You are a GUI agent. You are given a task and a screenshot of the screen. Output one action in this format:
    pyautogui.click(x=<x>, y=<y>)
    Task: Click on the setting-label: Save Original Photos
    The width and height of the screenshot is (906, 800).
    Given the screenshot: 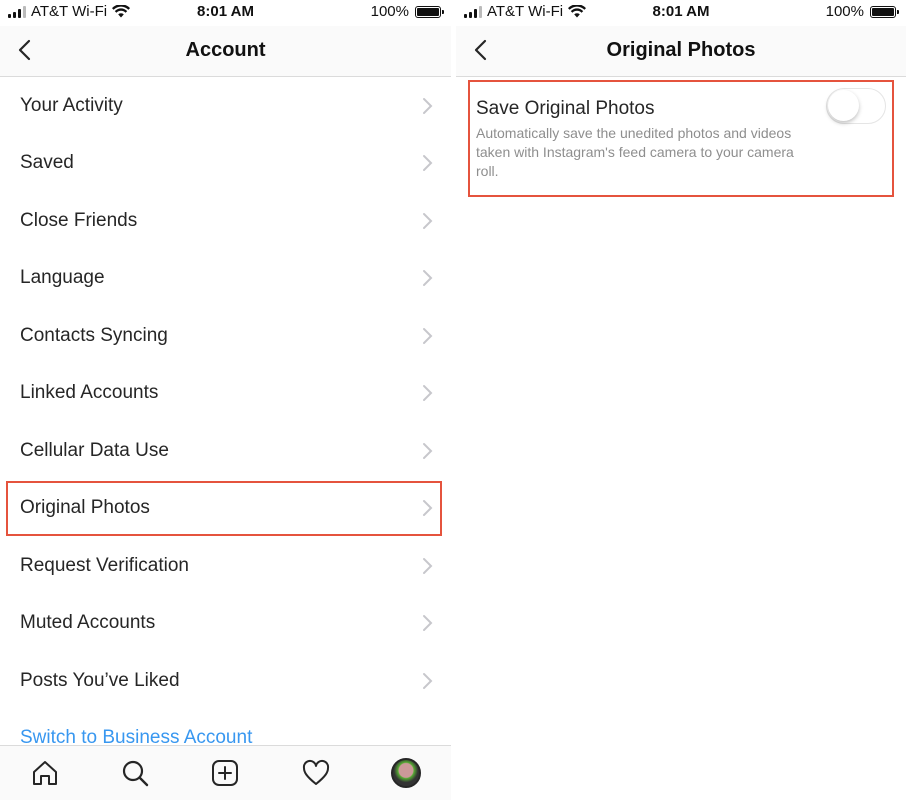 What is the action you would take?
    pyautogui.click(x=565, y=108)
    